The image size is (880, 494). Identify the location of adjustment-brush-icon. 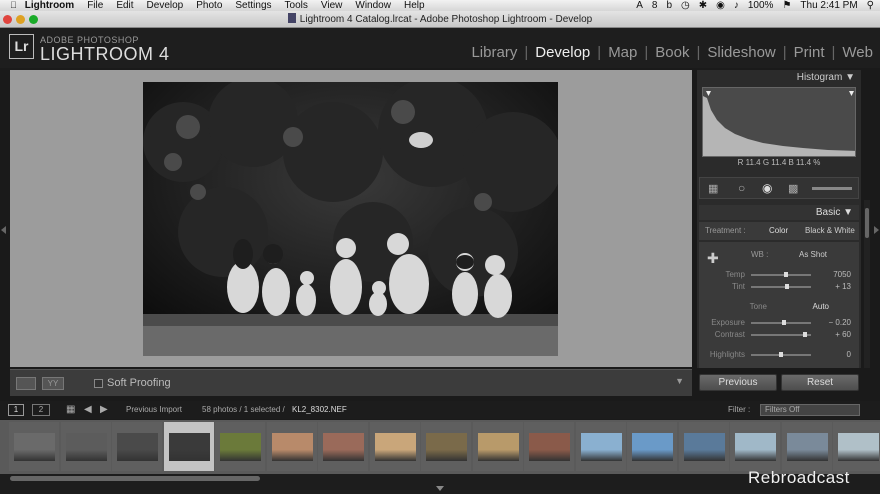
(832, 188).